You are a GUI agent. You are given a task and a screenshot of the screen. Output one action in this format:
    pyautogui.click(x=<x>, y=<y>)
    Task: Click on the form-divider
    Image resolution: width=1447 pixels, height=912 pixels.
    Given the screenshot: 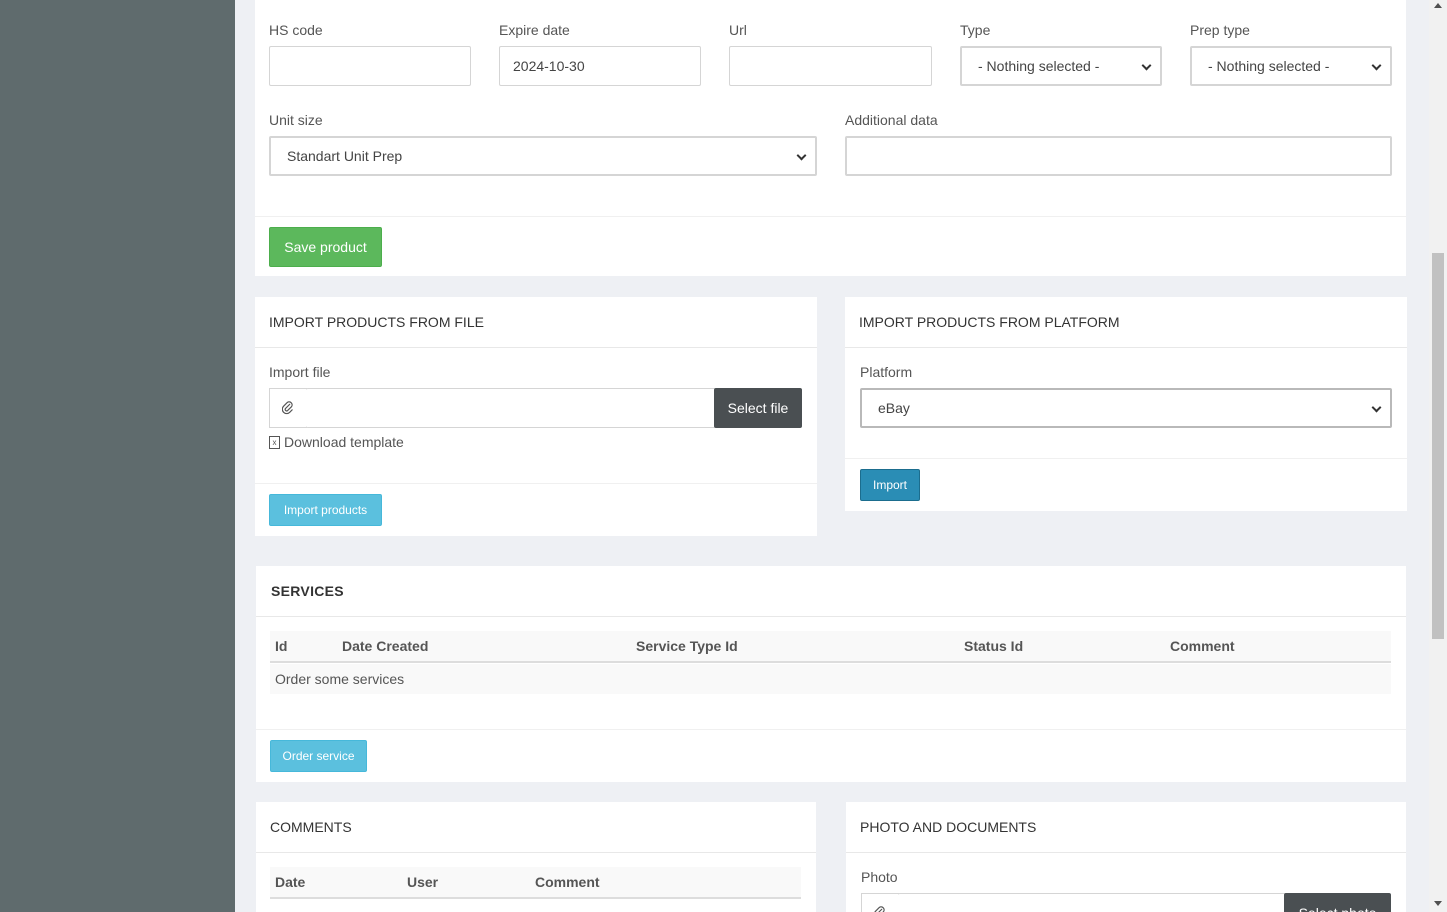 What is the action you would take?
    pyautogui.click(x=830, y=216)
    